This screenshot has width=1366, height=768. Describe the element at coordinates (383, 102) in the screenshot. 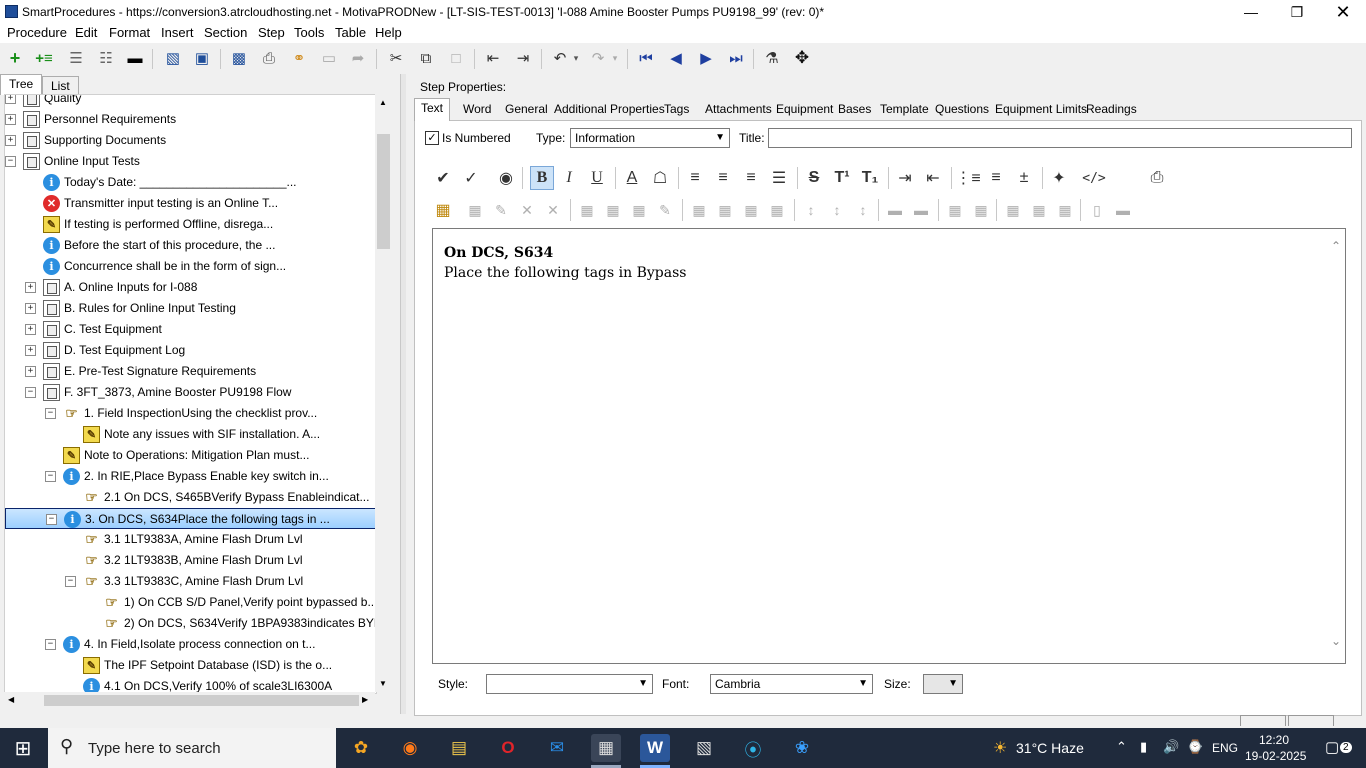

I see `scroll-up-icon: ▲` at that location.